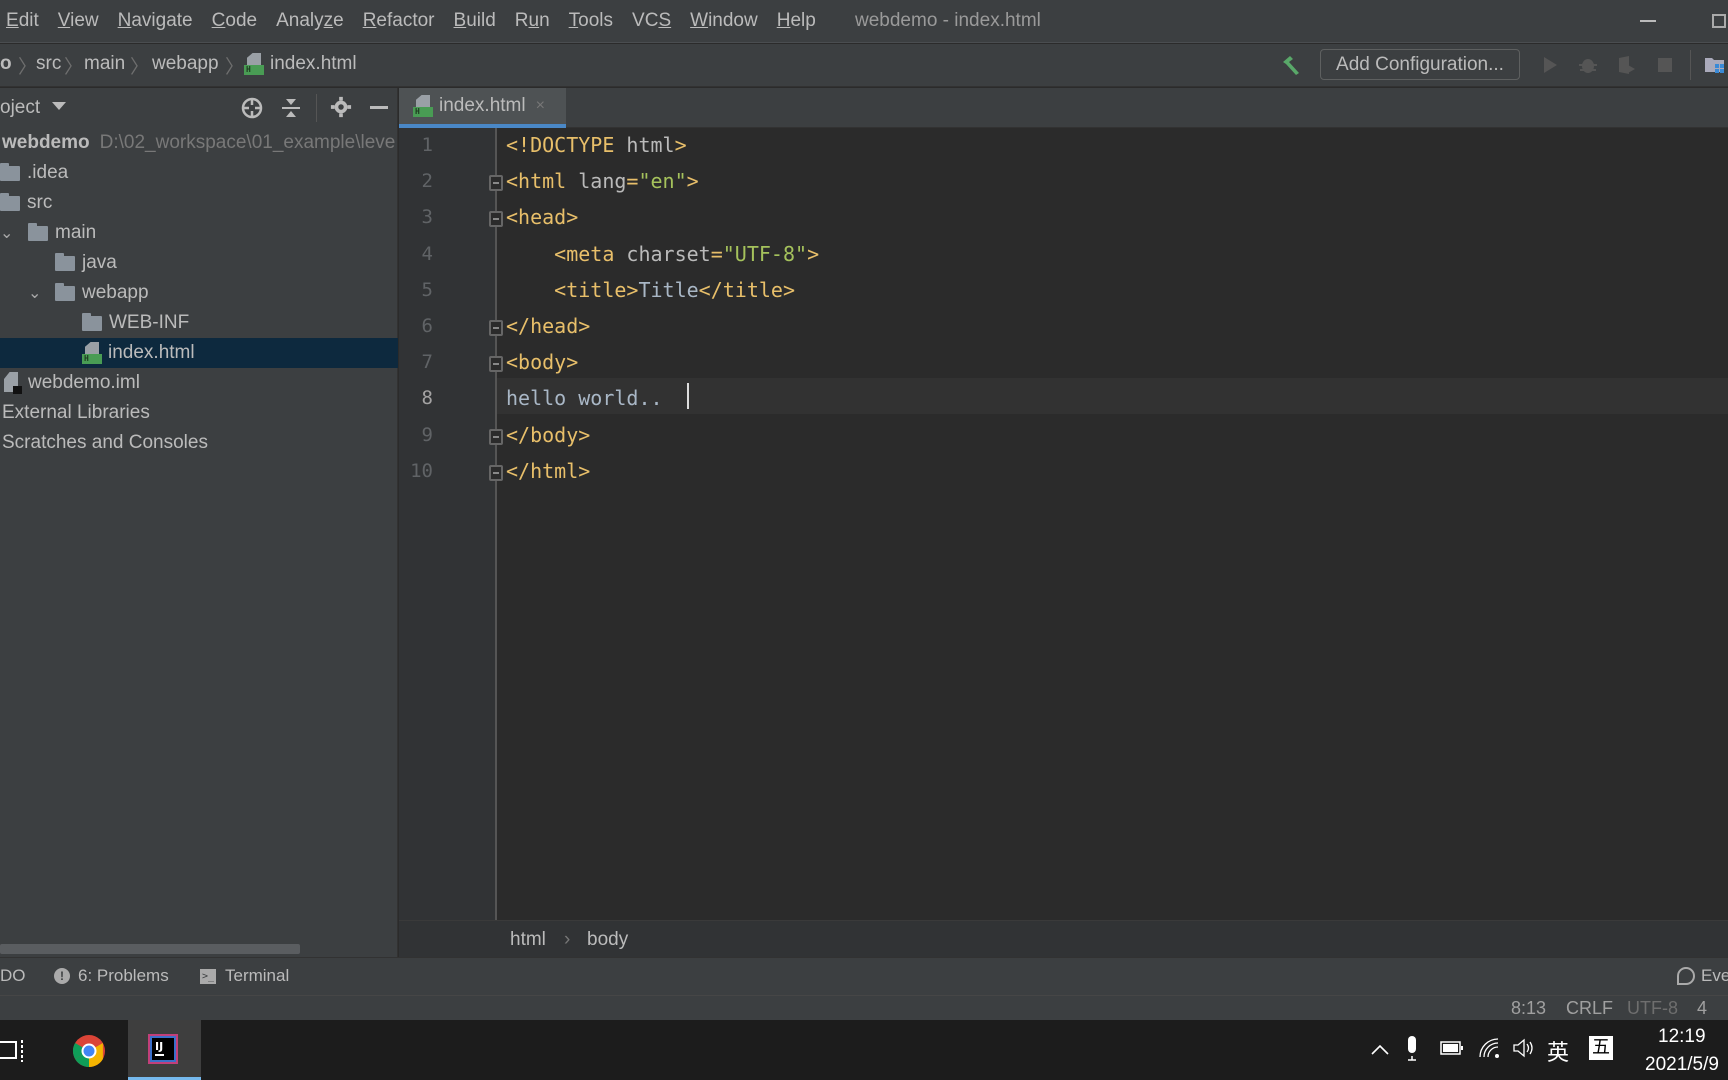 Image resolution: width=1728 pixels, height=1080 pixels. What do you see at coordinates (1714, 975) in the screenshot?
I see `tool-window-label: Eve` at bounding box center [1714, 975].